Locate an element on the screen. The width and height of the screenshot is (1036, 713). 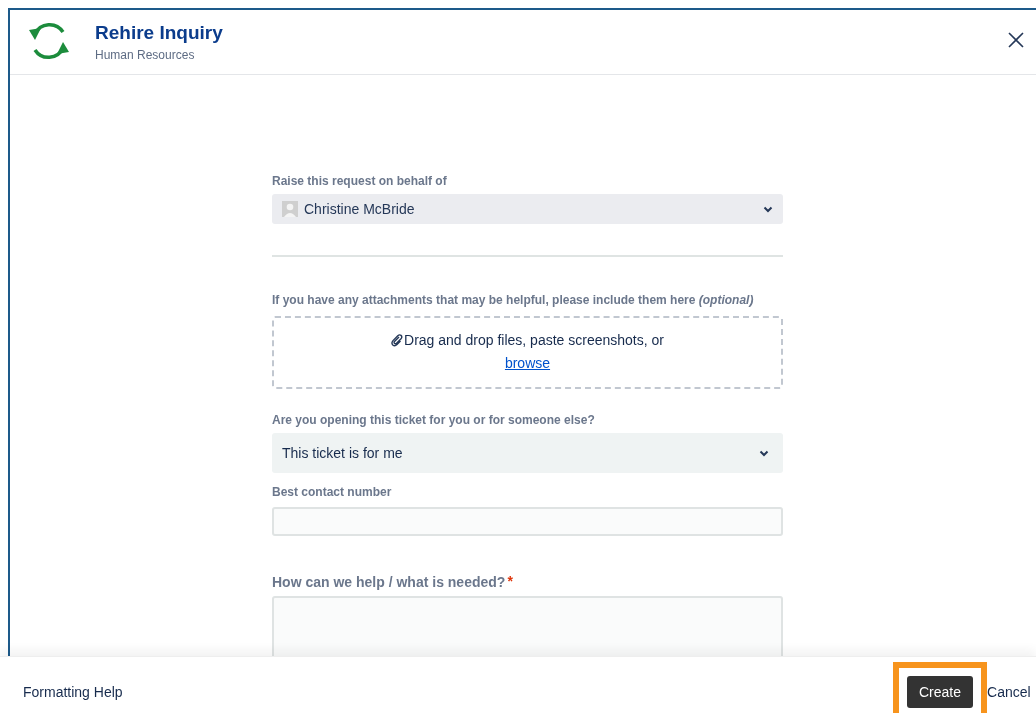
refresh-arrows-icon is located at coordinates (49, 41).